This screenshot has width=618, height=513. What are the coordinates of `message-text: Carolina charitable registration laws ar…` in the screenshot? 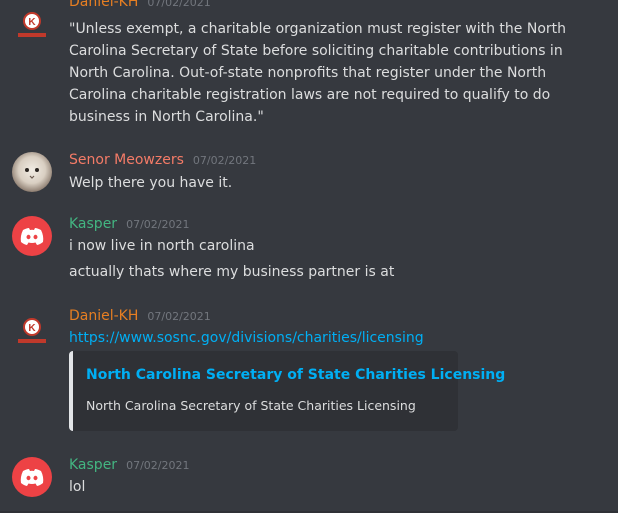 It's located at (310, 95).